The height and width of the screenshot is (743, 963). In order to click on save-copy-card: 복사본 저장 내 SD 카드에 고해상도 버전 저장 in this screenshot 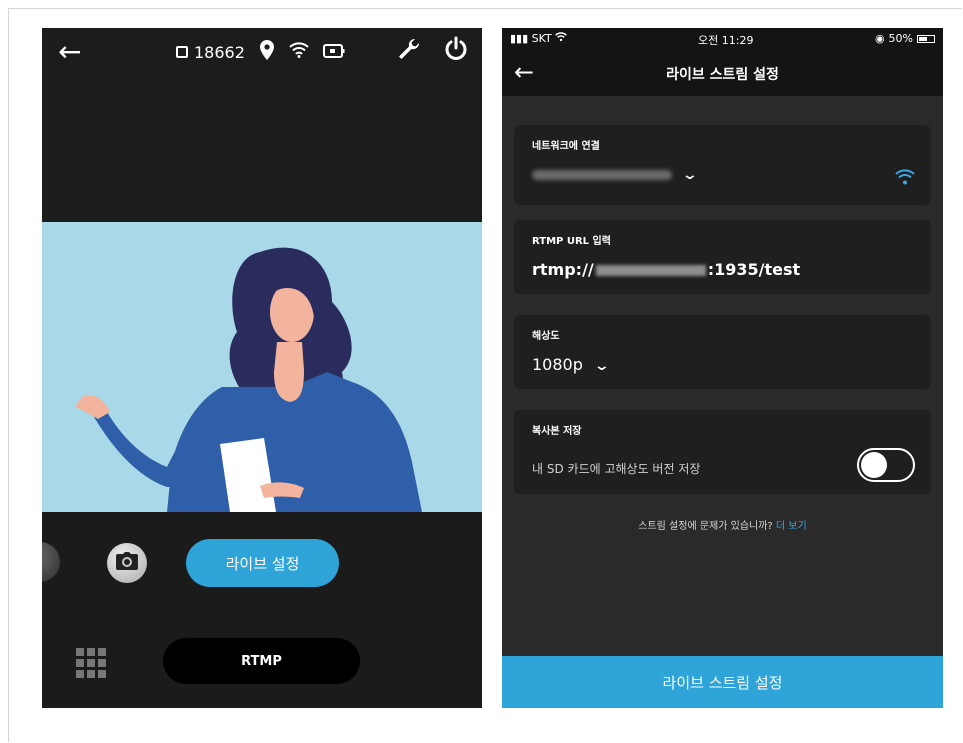, I will do `click(722, 452)`.